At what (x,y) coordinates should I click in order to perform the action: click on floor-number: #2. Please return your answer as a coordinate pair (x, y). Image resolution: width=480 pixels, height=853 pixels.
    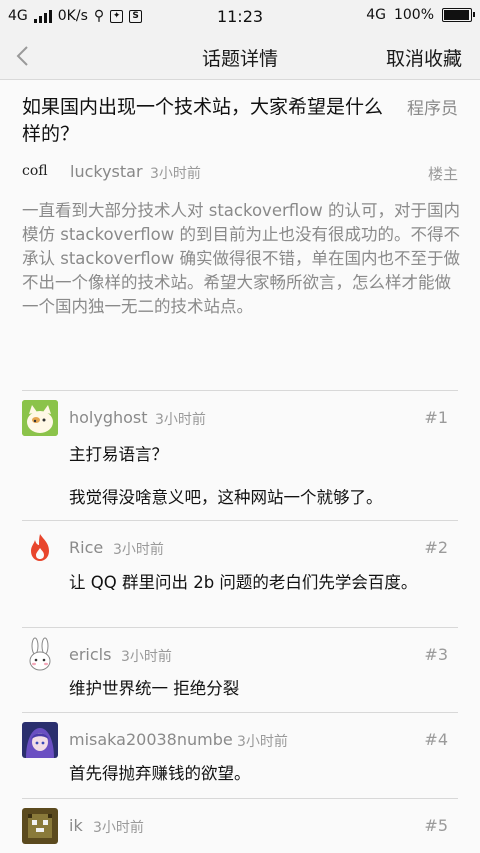
    Looking at the image, I should click on (436, 547).